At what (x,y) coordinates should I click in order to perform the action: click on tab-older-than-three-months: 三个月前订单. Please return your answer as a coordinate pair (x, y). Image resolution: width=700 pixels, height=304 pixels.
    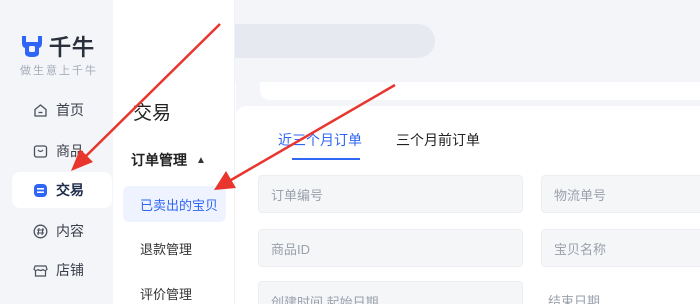
    Looking at the image, I should click on (438, 140).